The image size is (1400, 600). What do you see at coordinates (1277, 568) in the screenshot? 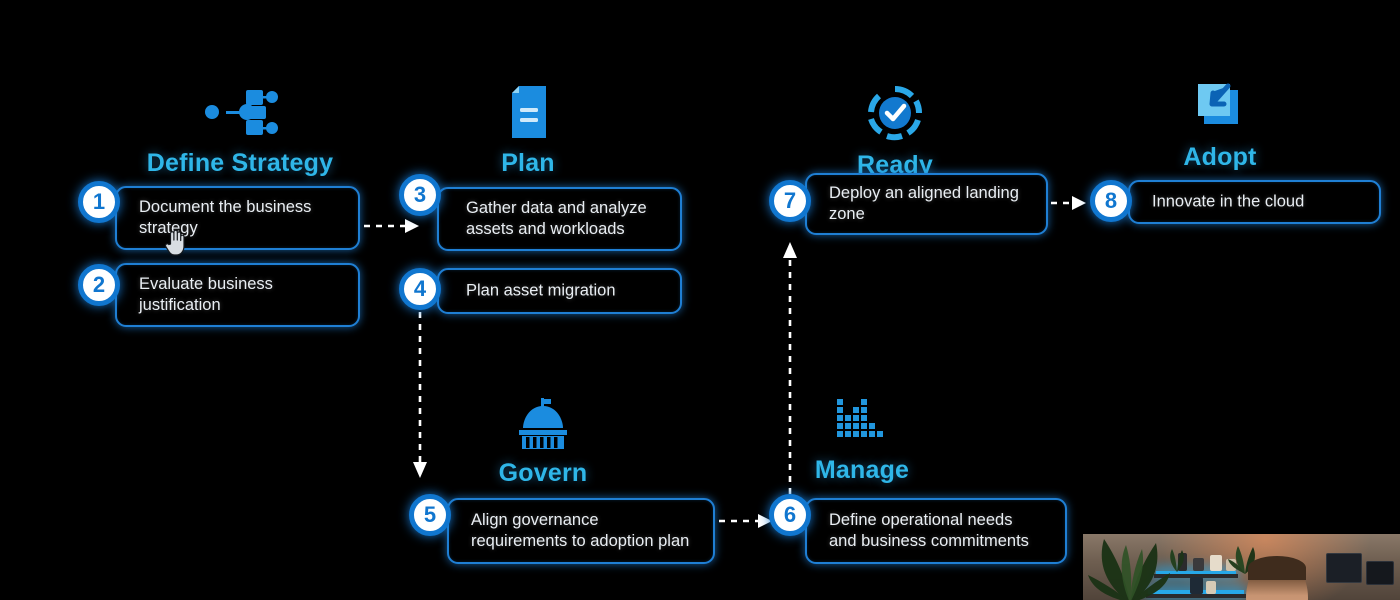
I see `presenter-hair` at bounding box center [1277, 568].